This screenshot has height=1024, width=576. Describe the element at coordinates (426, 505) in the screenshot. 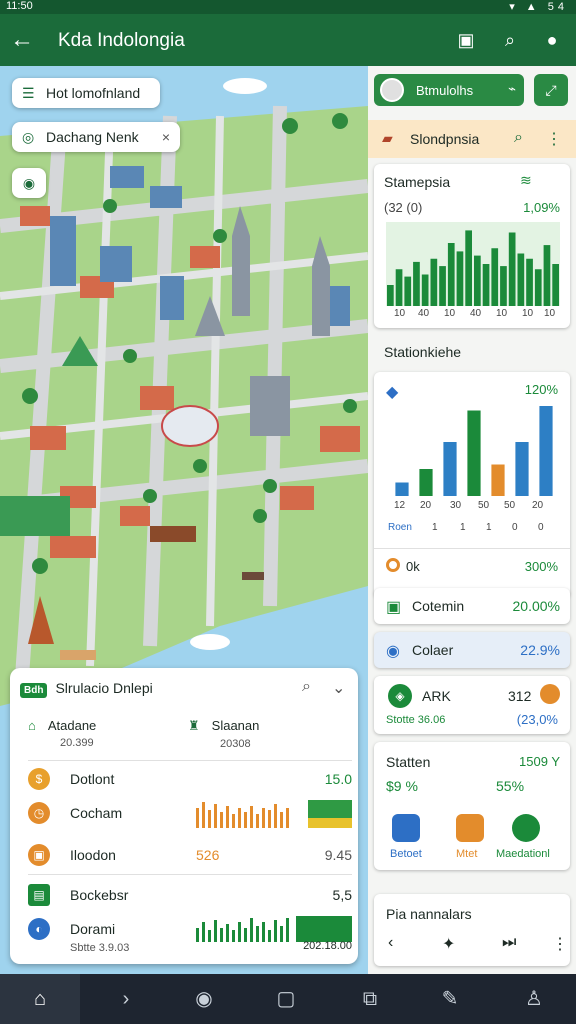

I see `tick-label: 20` at that location.